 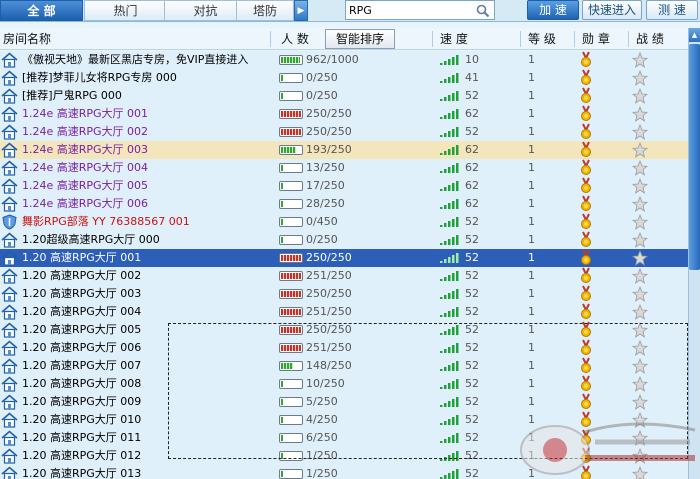 What do you see at coordinates (344, 366) in the screenshot?
I see `room-row: 1.20 高速RPG大厅 007 148/250 52 1` at bounding box center [344, 366].